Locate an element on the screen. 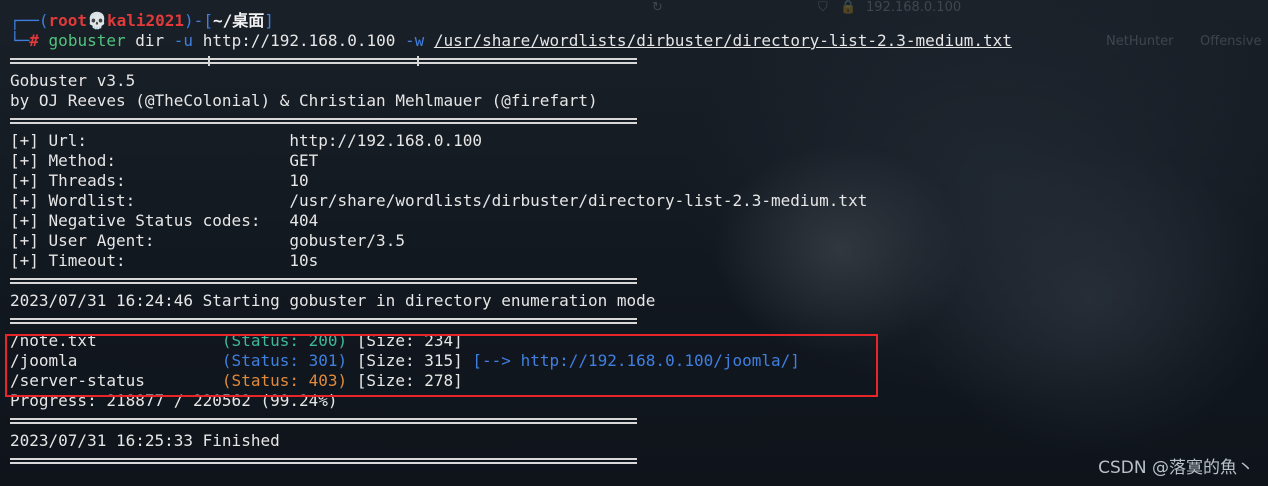 This screenshot has width=1268, height=486. command-name: gobuster is located at coordinates (87, 40).